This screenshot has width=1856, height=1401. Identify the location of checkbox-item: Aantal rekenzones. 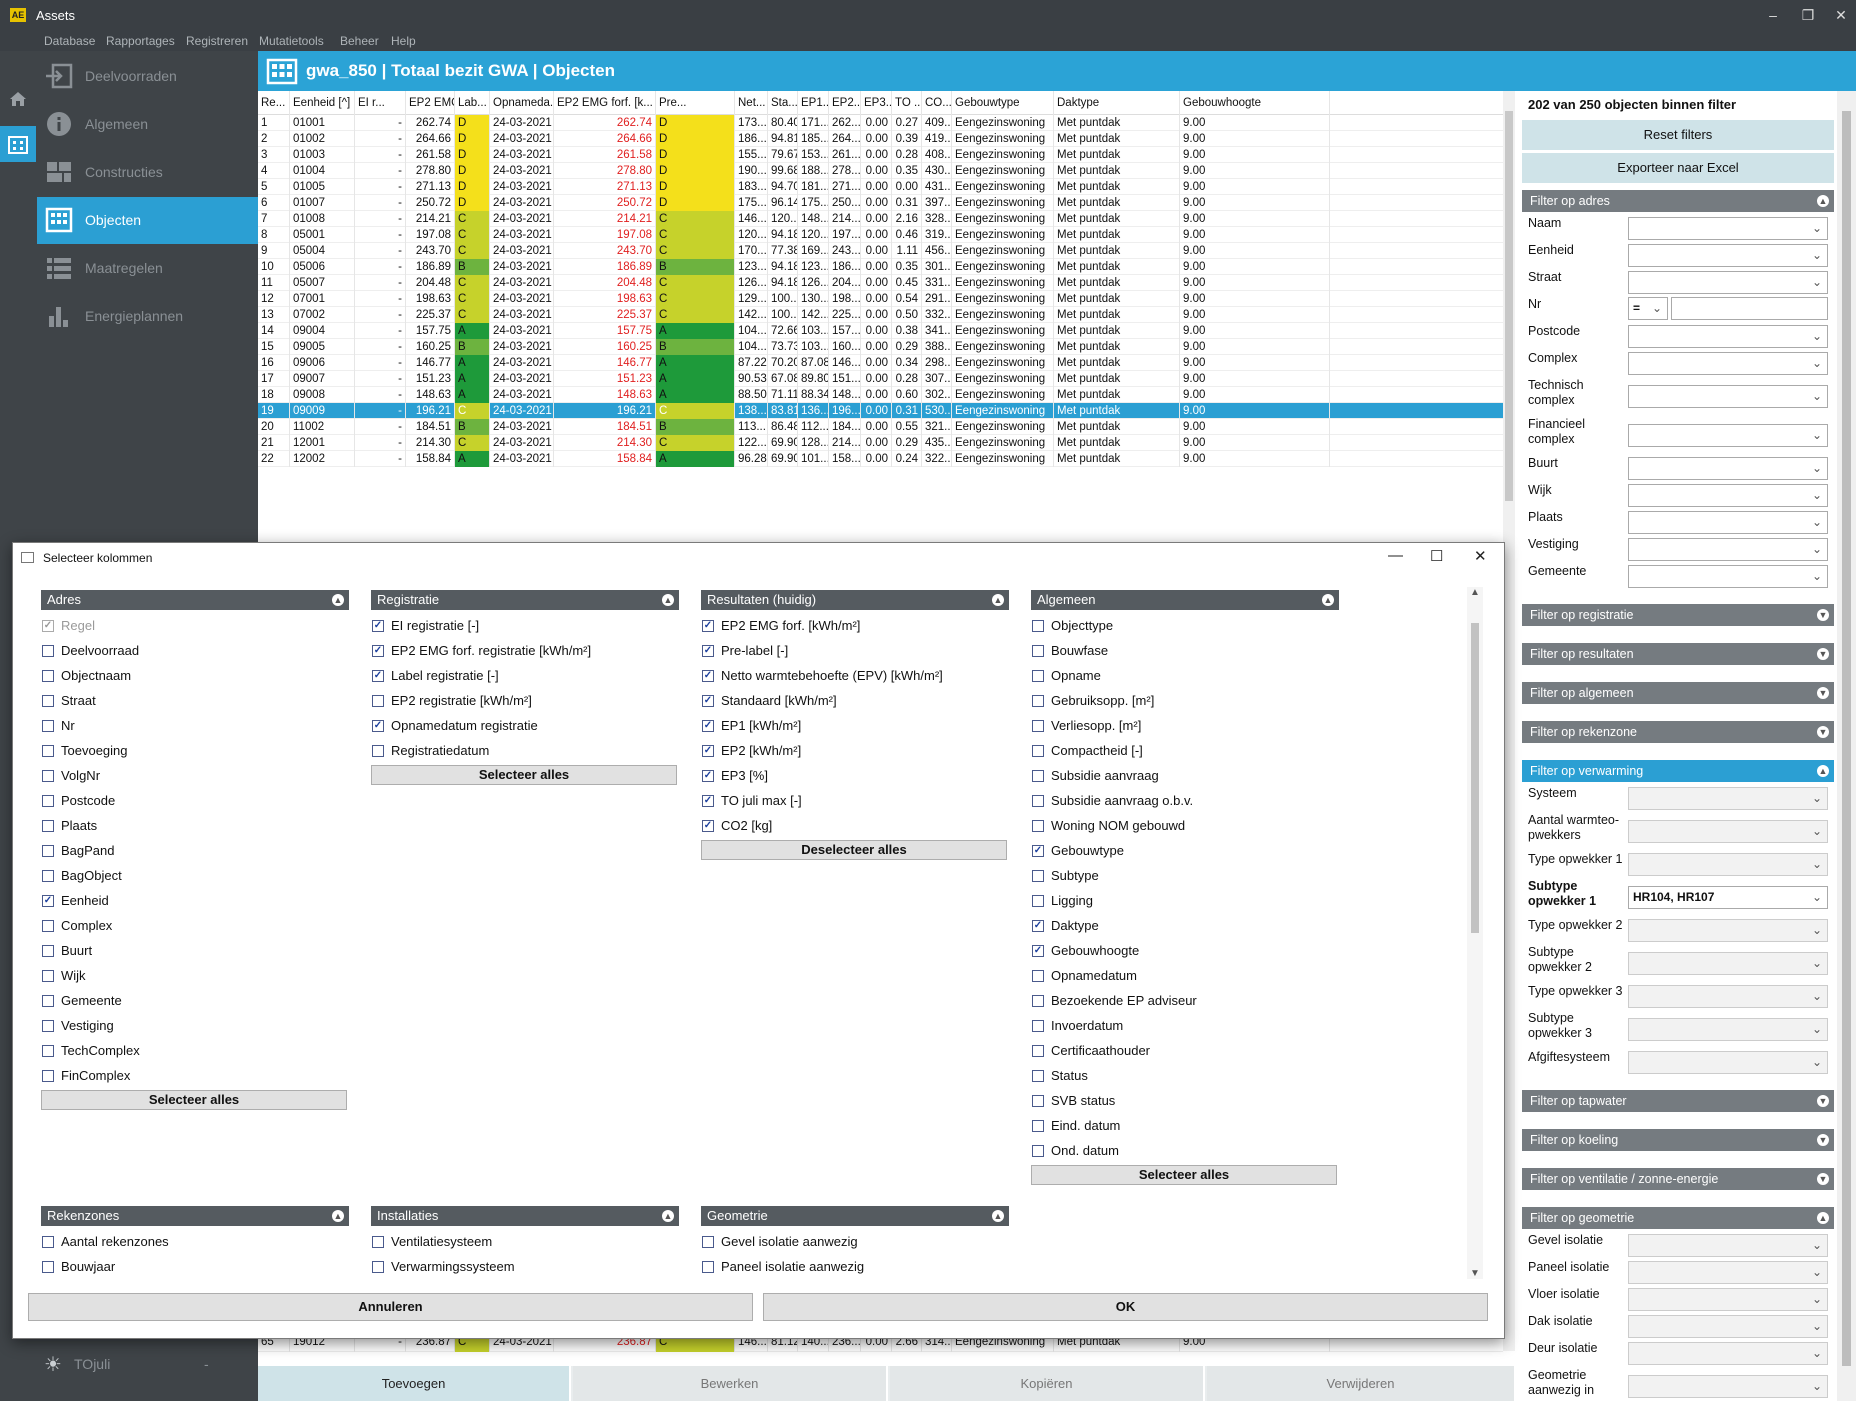
(105, 1242).